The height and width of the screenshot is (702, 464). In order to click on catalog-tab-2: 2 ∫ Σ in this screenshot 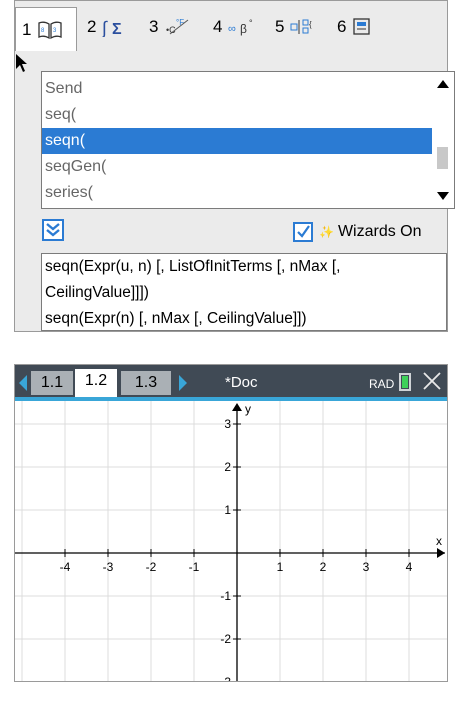, I will do `click(111, 27)`.